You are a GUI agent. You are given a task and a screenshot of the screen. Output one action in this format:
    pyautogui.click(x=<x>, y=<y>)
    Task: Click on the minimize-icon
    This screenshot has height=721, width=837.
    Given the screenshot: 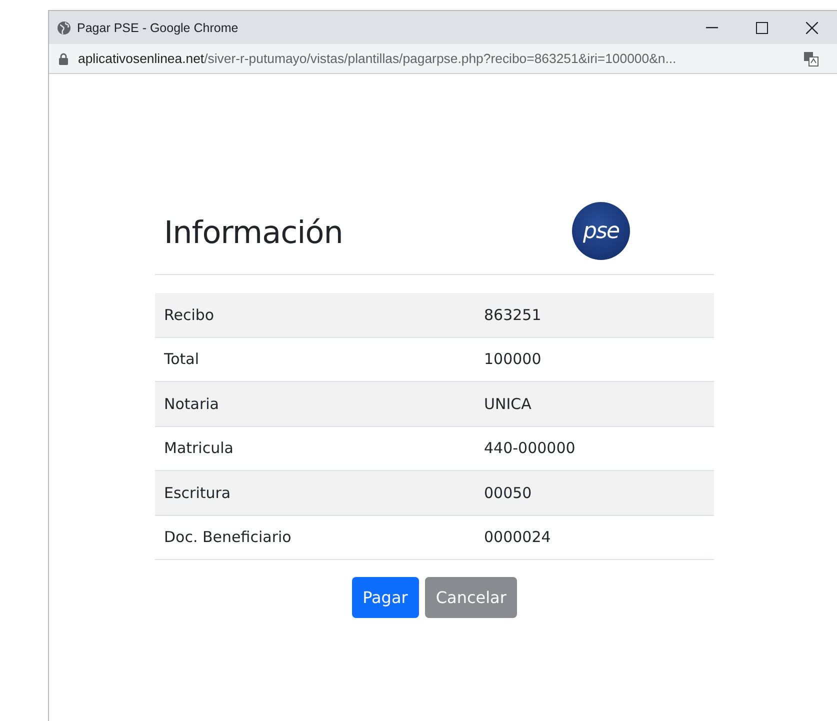 What is the action you would take?
    pyautogui.click(x=712, y=27)
    